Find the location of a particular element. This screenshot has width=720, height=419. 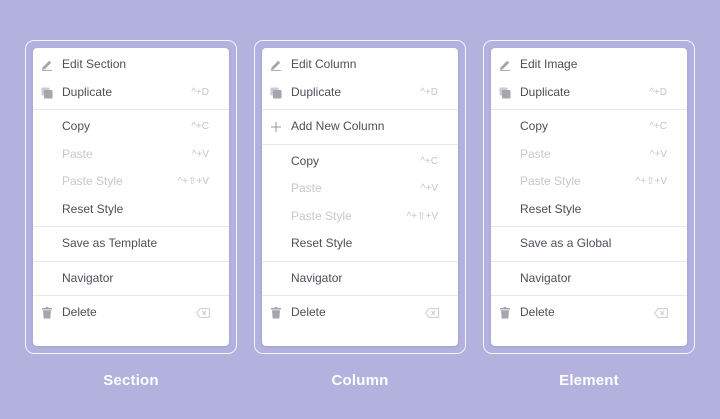

menu-item-edit-image: Edit Image is located at coordinates (589, 65).